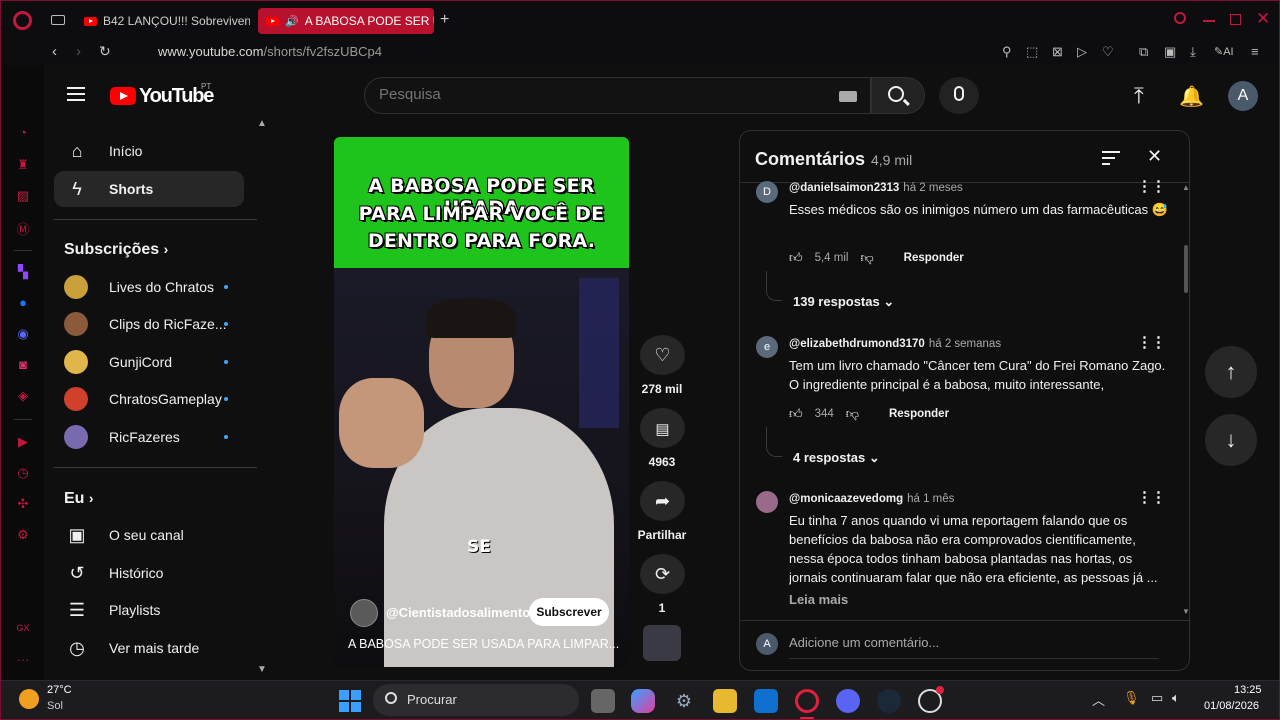 The height and width of the screenshot is (720, 1280). Describe the element at coordinates (1143, 52) in the screenshot. I see `extensions-icon: ⧉` at that location.